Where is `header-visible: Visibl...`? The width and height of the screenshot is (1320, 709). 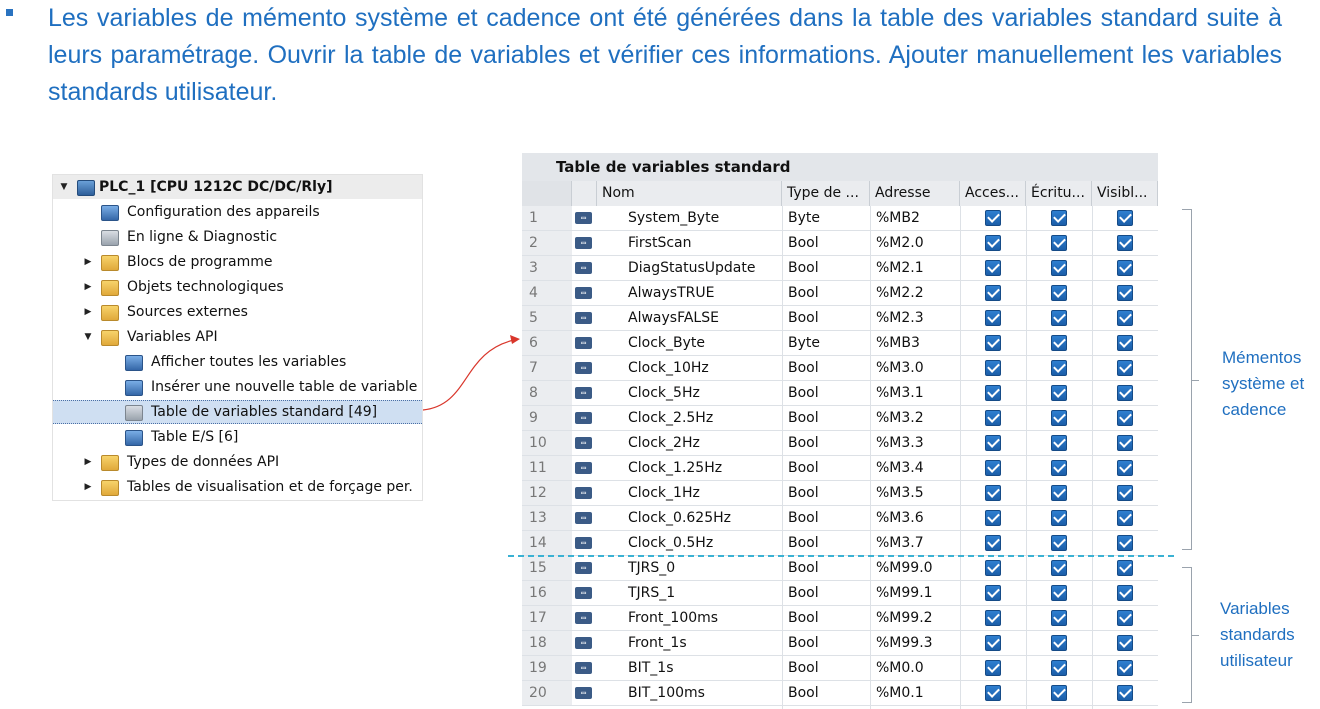 header-visible: Visibl... is located at coordinates (1125, 193).